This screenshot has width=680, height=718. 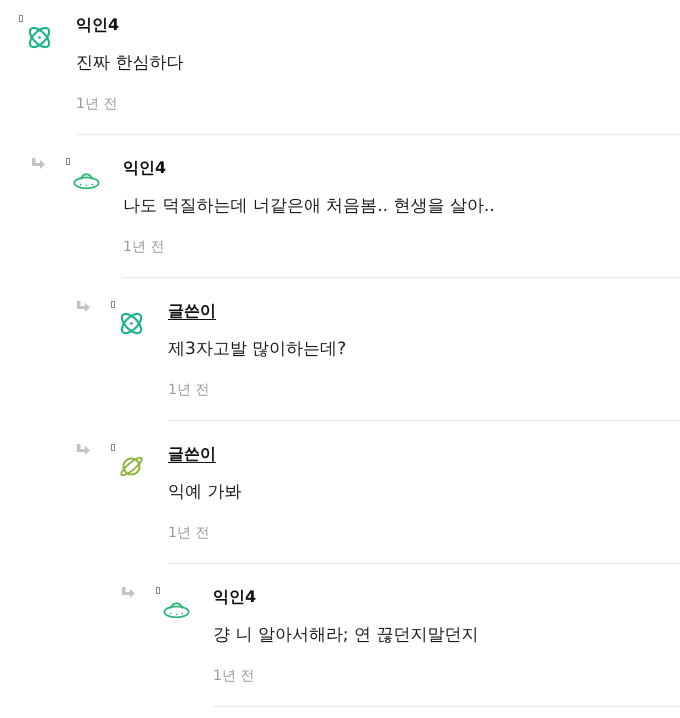 I want to click on comment-text: 나도 덕질하는데 너같은애 처음봄.. 현생을 살아.., so click(x=309, y=206).